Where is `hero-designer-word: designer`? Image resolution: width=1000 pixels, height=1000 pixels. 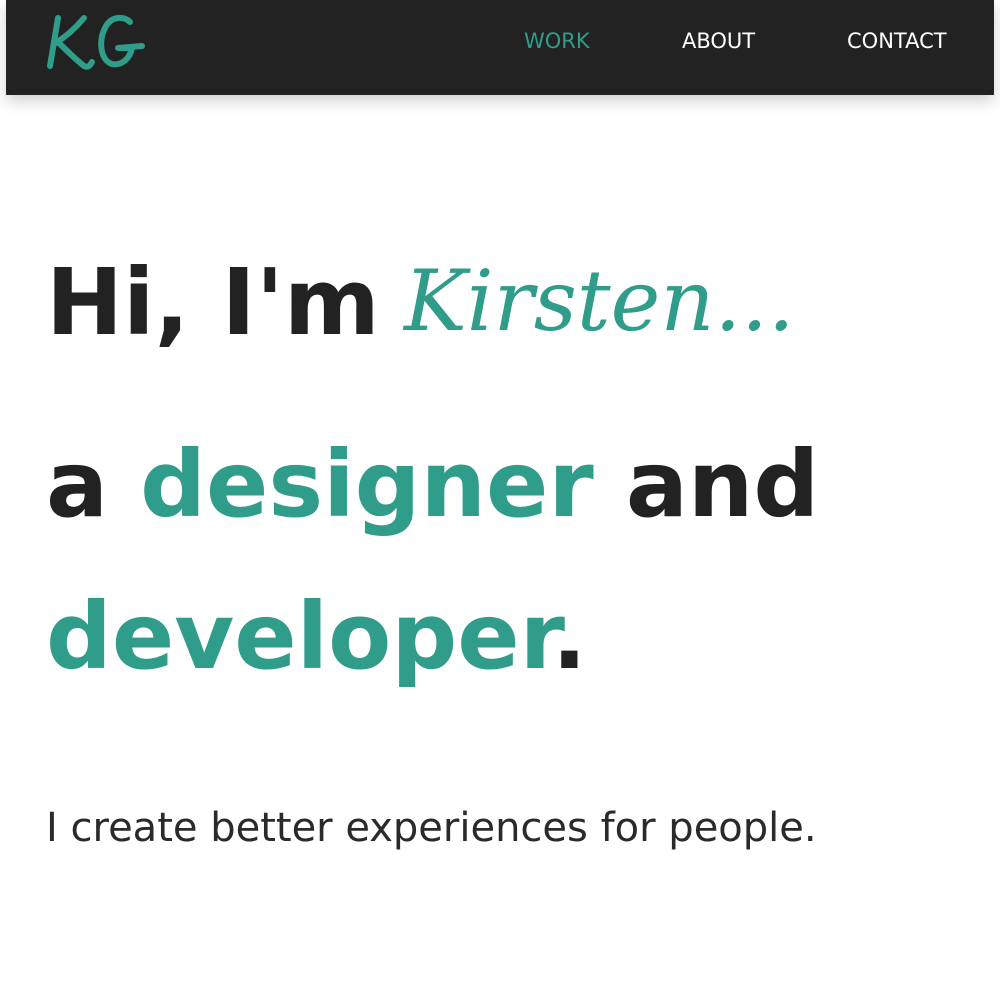 hero-designer-word: designer is located at coordinates (367, 484).